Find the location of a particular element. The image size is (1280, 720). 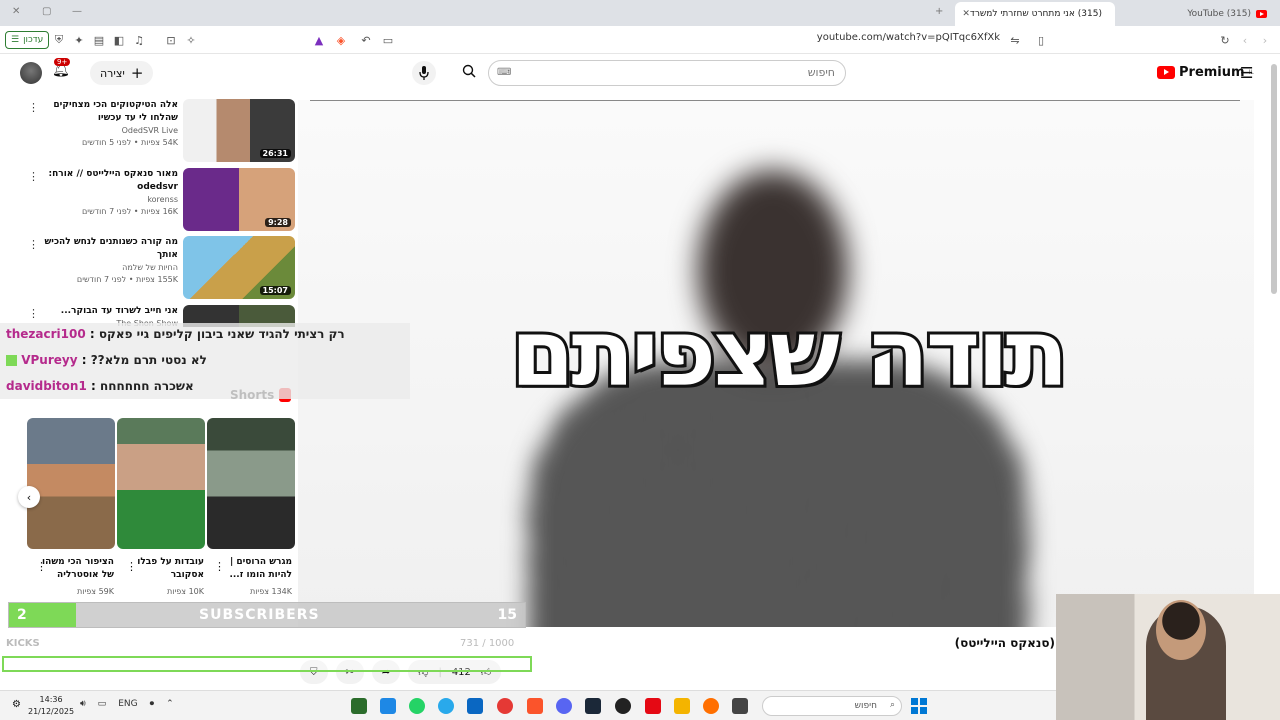

youtube-favicon-icon is located at coordinates (1261, 14).